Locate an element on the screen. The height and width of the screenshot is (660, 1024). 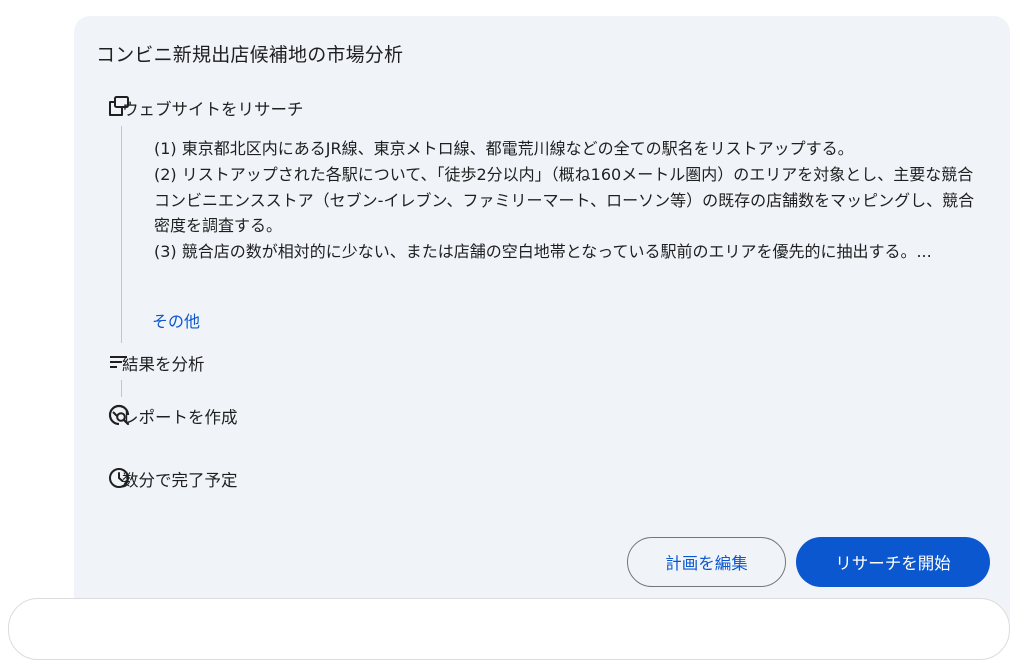
start-research-button: リサーチを開始 is located at coordinates (893, 562).